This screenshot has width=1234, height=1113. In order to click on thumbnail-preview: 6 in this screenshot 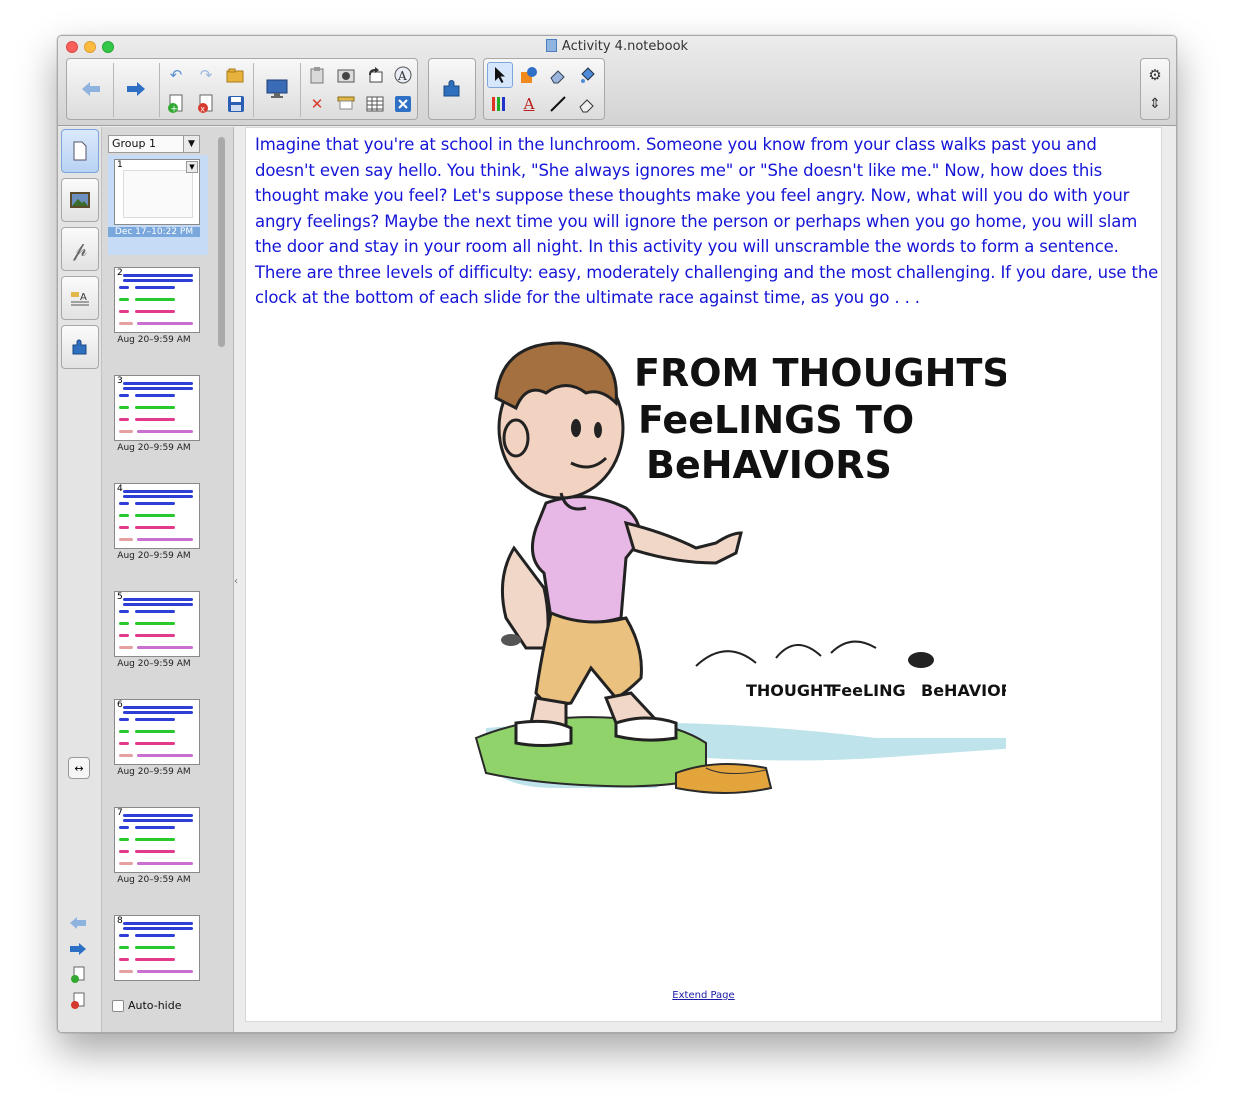, I will do `click(157, 732)`.